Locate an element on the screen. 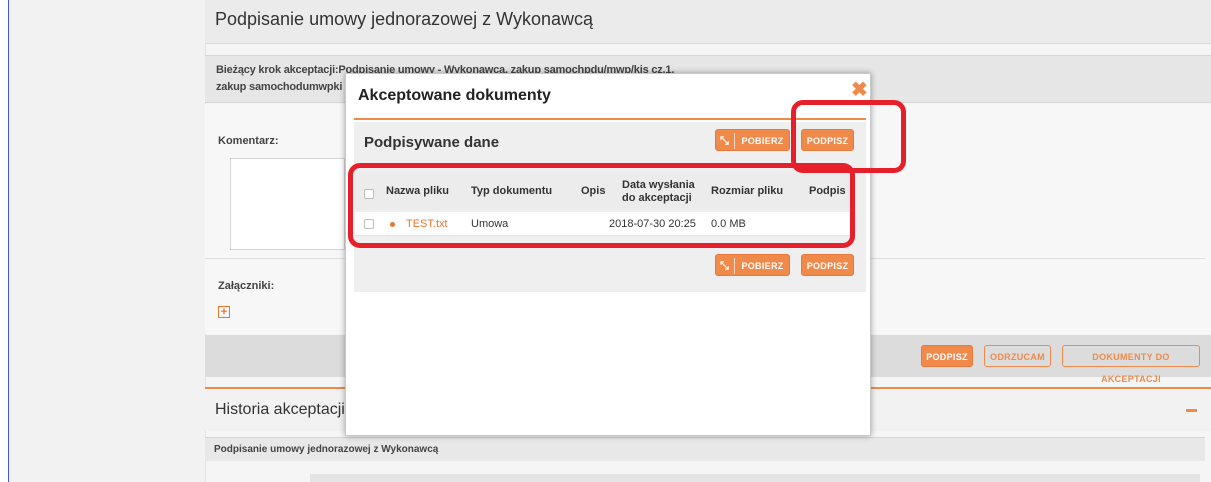 This screenshot has height=482, width=1211. download-button-top: ⤡ POBIERZ is located at coordinates (752, 140).